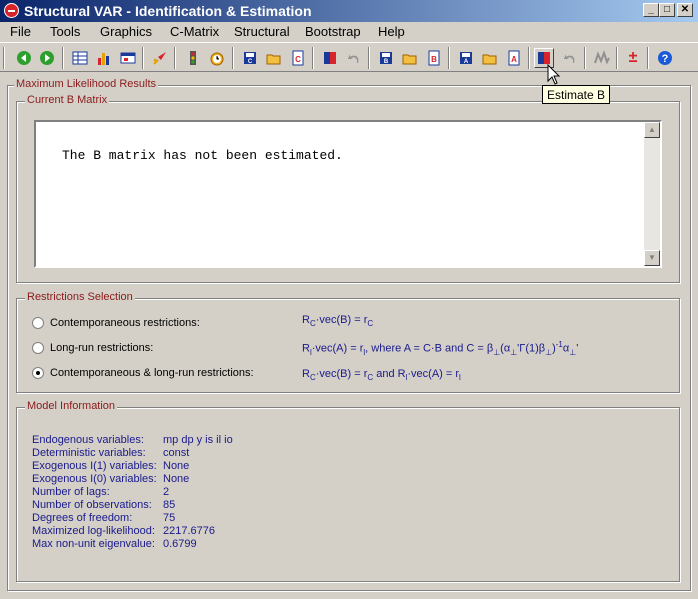 Image resolution: width=698 pixels, height=599 pixels. What do you see at coordinates (47, 58) in the screenshot?
I see `forward-icon` at bounding box center [47, 58].